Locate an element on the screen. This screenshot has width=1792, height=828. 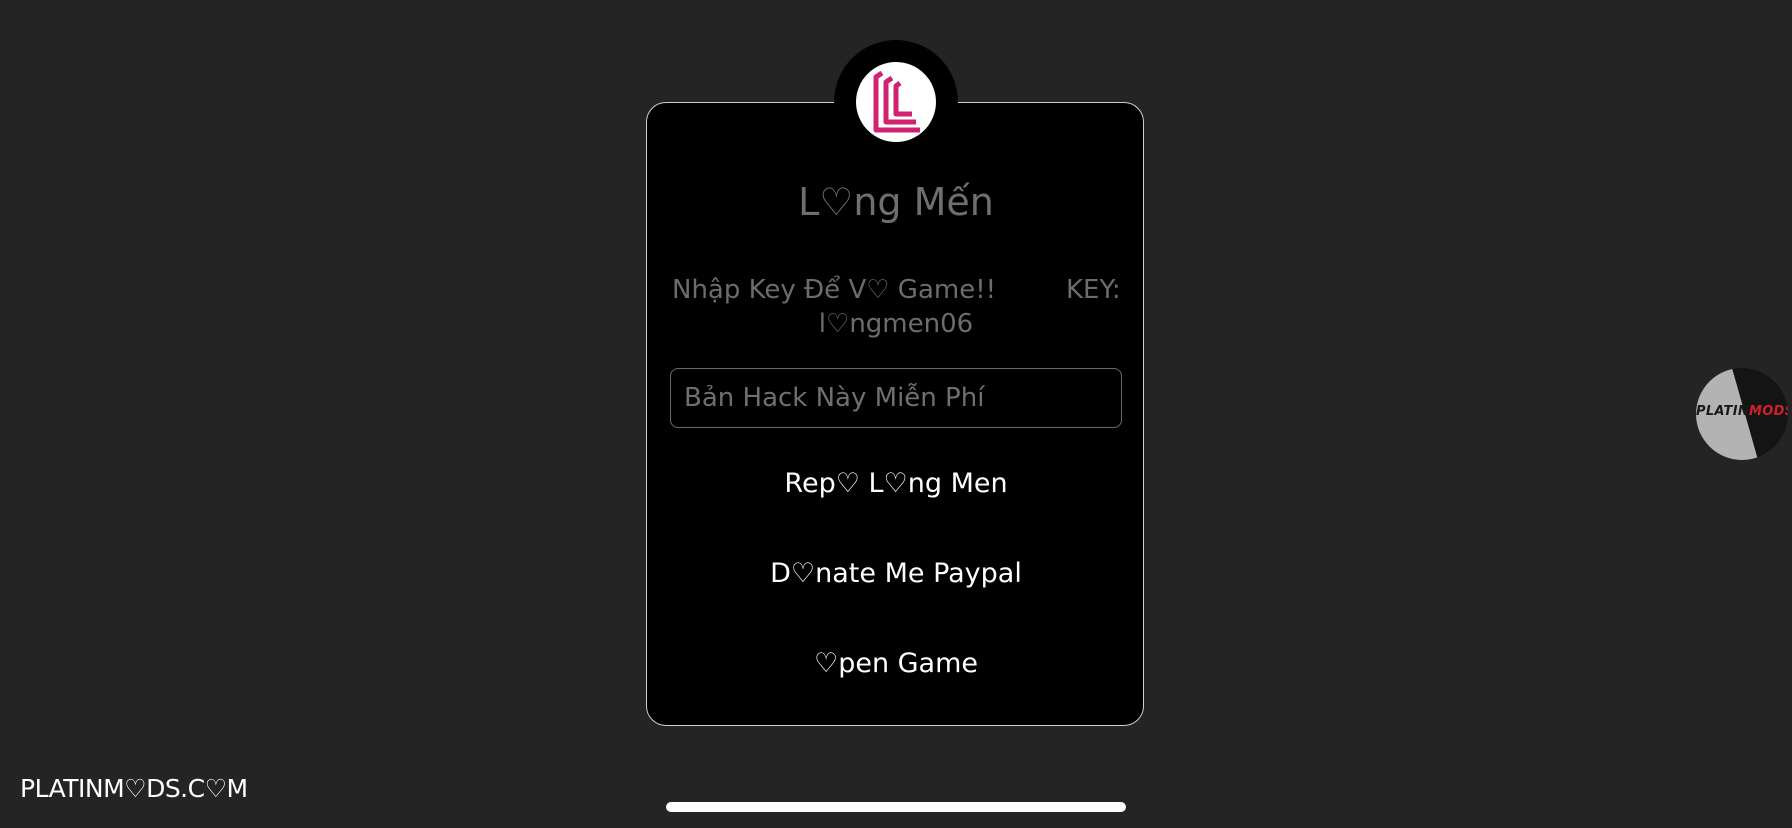
donate-paypal-button: D♡nate Me Paypal is located at coordinates (896, 574).